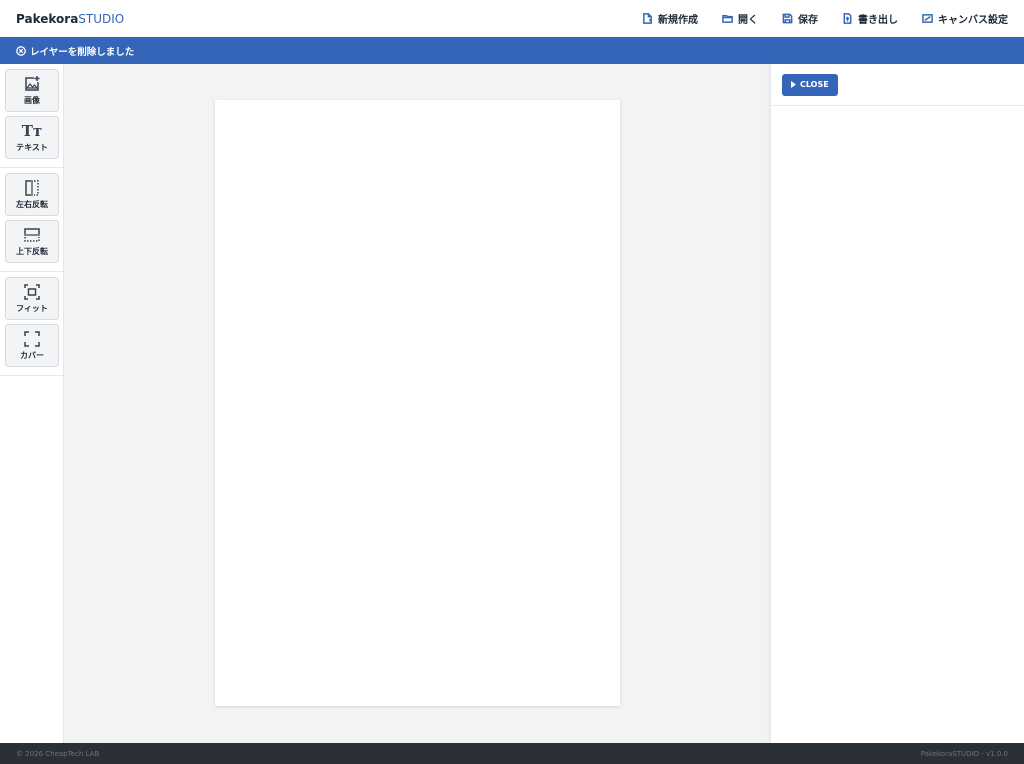 Image resolution: width=1024 pixels, height=764 pixels. I want to click on app-logo: Pakekora STUDIO, so click(70, 19).